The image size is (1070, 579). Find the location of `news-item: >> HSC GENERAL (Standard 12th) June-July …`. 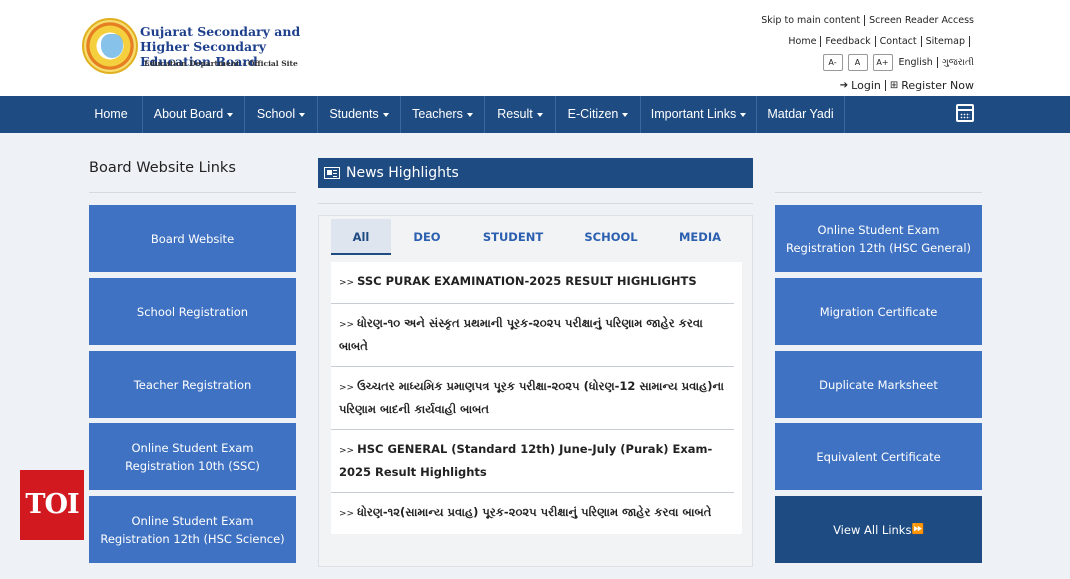

news-item: >> HSC GENERAL (Standard 12th) June-July … is located at coordinates (532, 461).